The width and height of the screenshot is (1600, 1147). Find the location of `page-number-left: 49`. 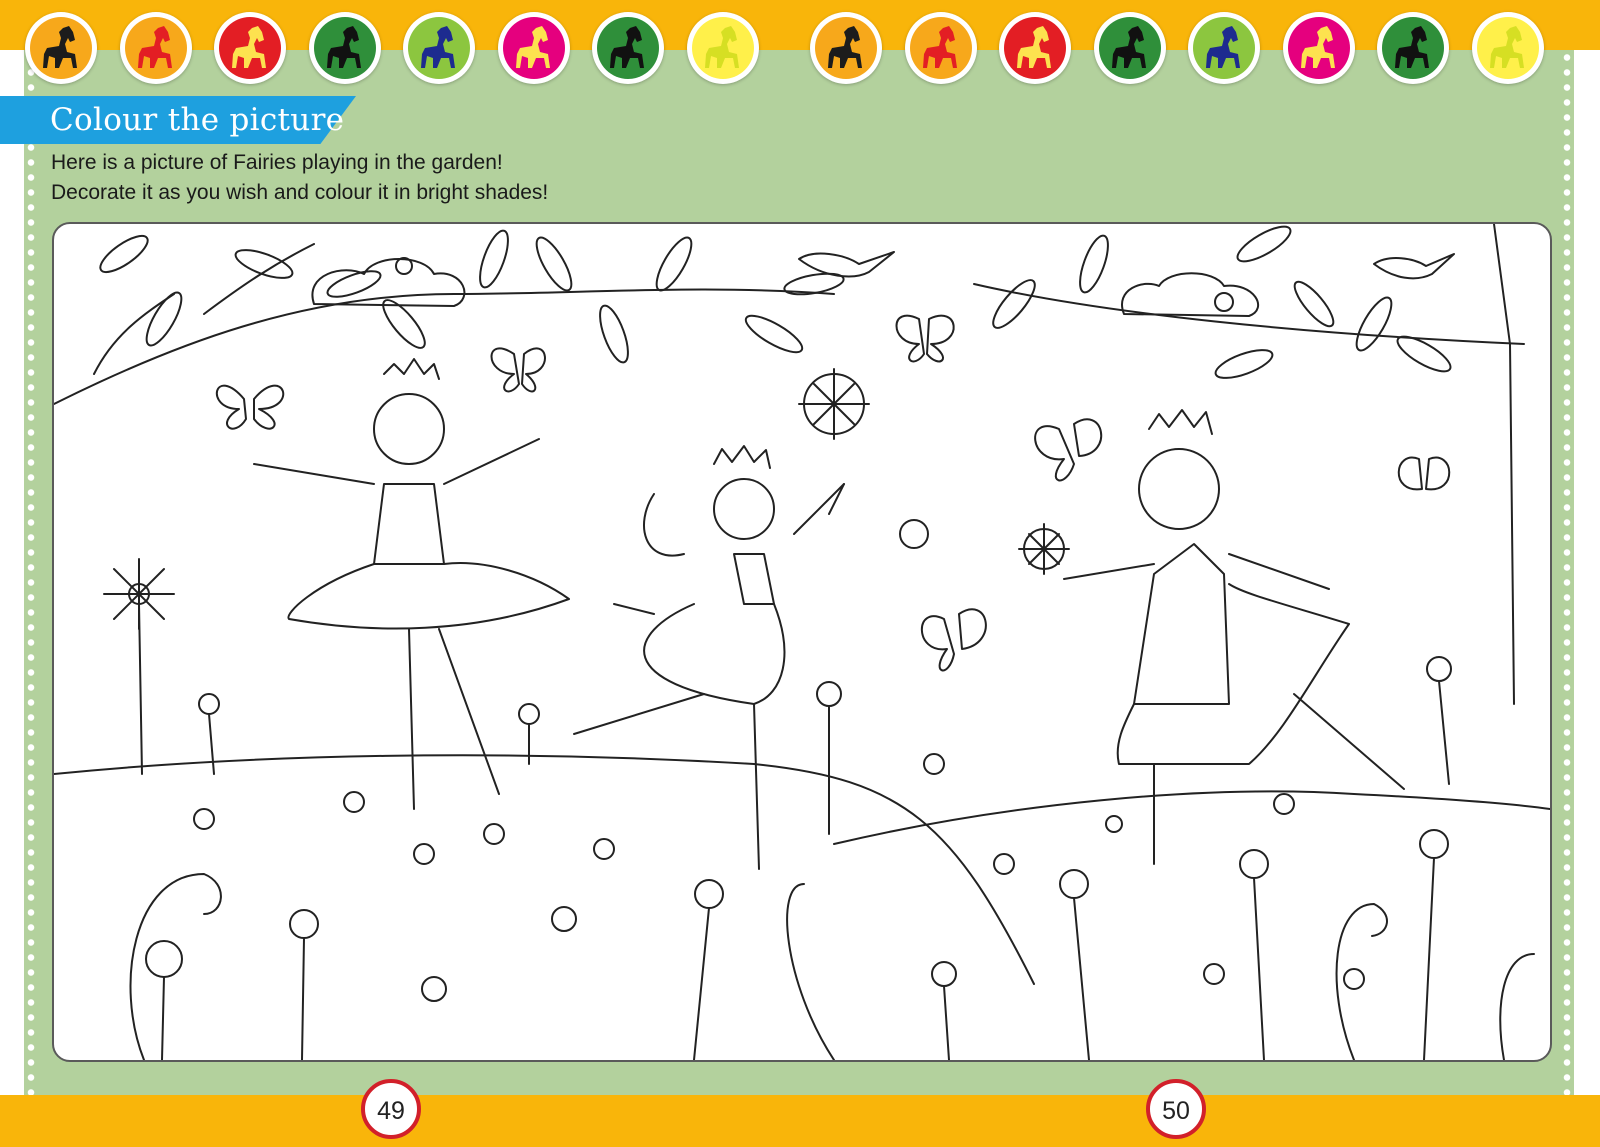

page-number-left: 49 is located at coordinates (391, 1109).